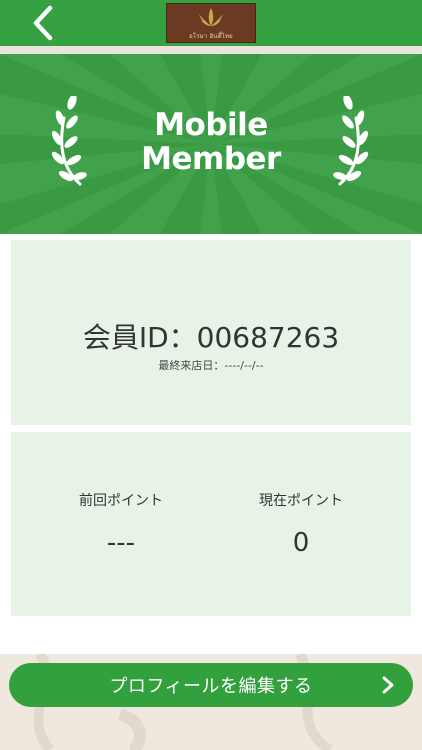  What do you see at coordinates (388, 685) in the screenshot?
I see `chevron-right-icon` at bounding box center [388, 685].